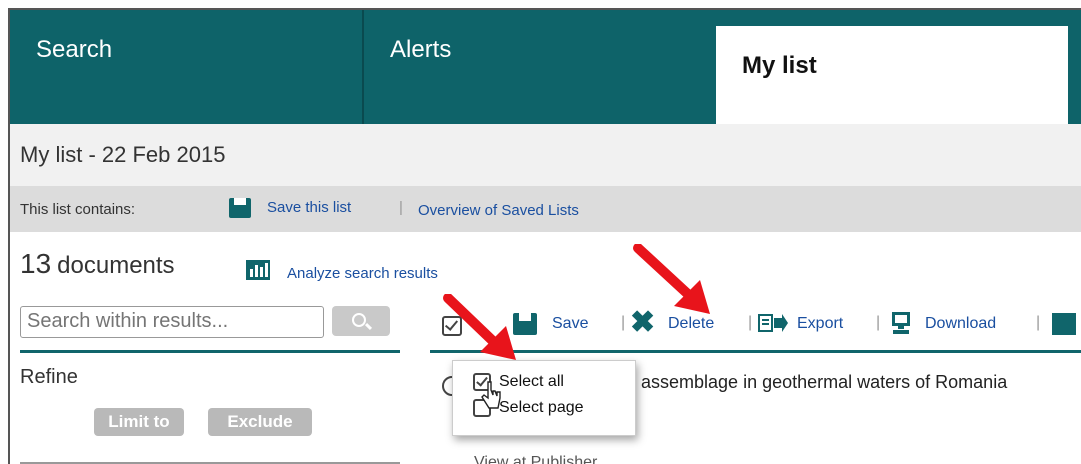 Image resolution: width=1081 pixels, height=464 pixels. I want to click on document-count-number: 13, so click(36, 263).